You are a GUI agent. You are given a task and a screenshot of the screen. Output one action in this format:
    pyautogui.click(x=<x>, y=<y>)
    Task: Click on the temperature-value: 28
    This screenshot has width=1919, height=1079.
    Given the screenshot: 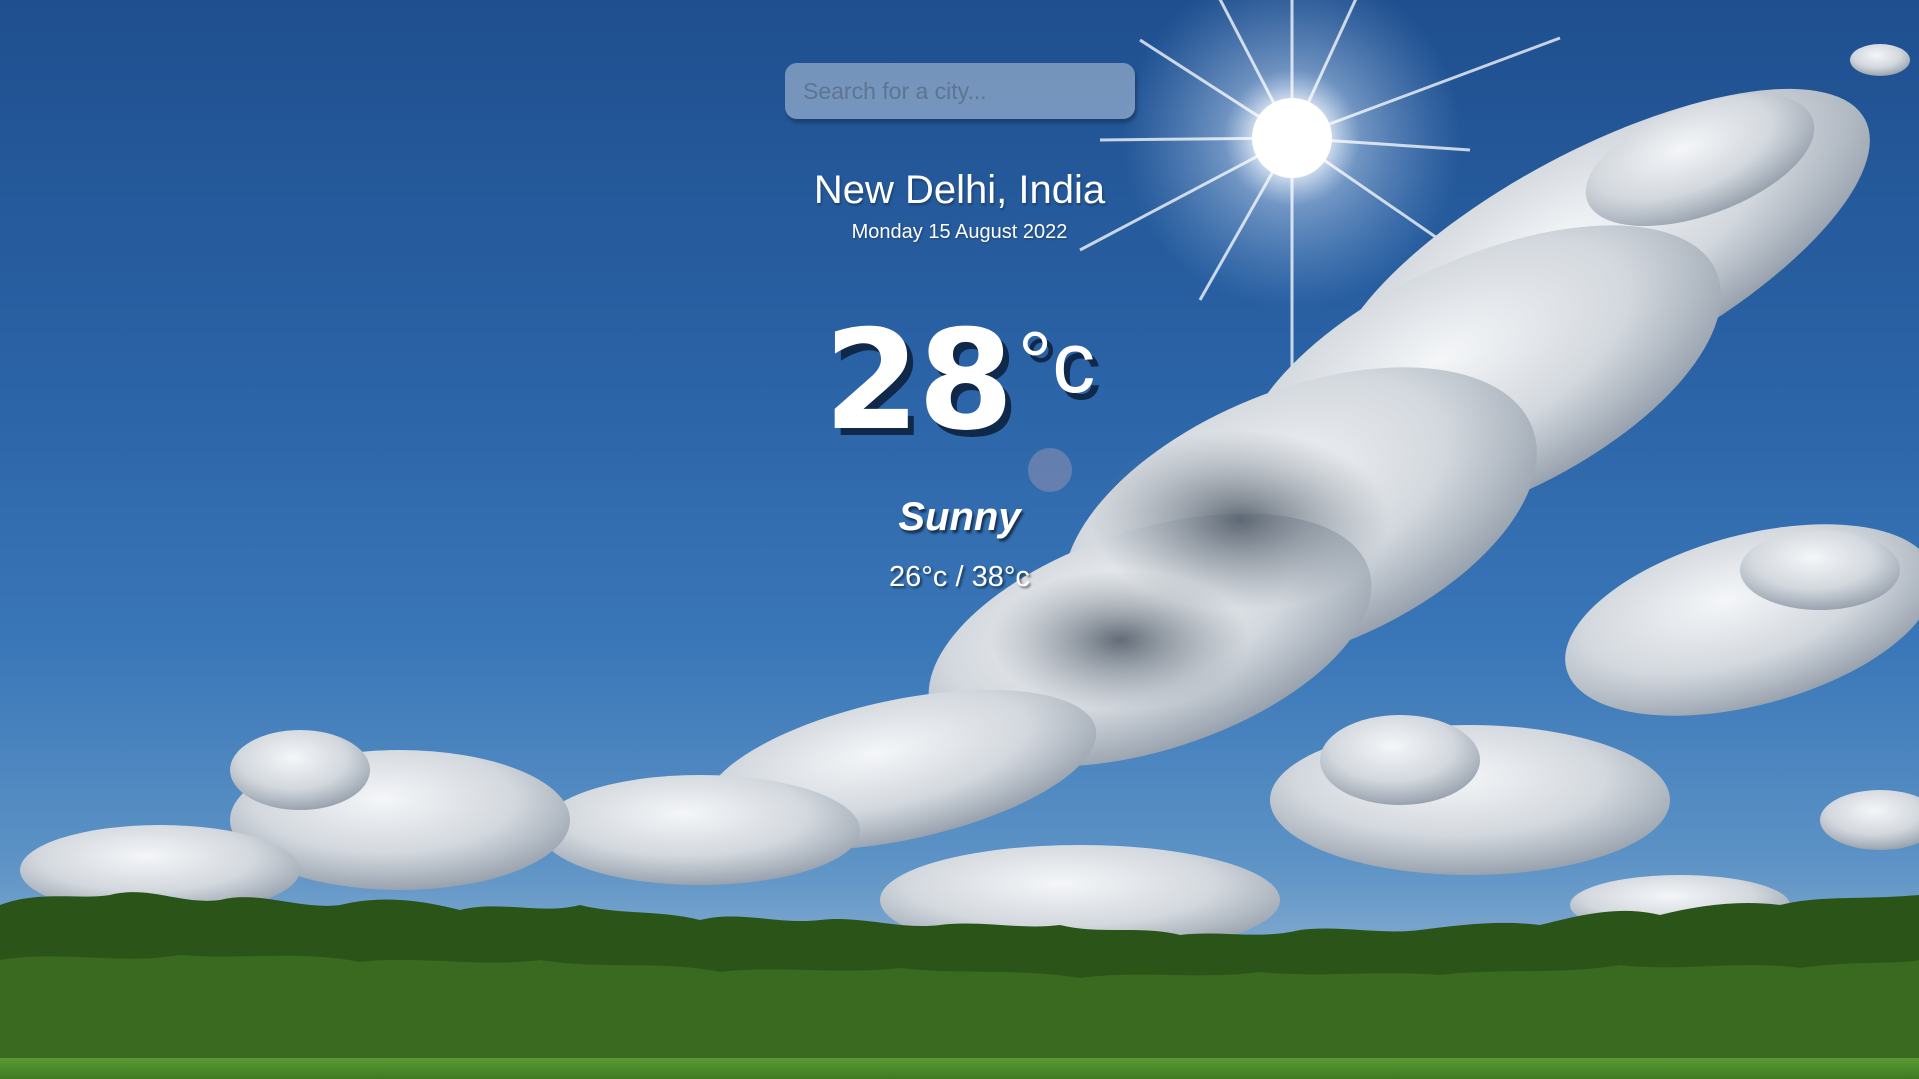 What is the action you would take?
    pyautogui.click(x=918, y=380)
    